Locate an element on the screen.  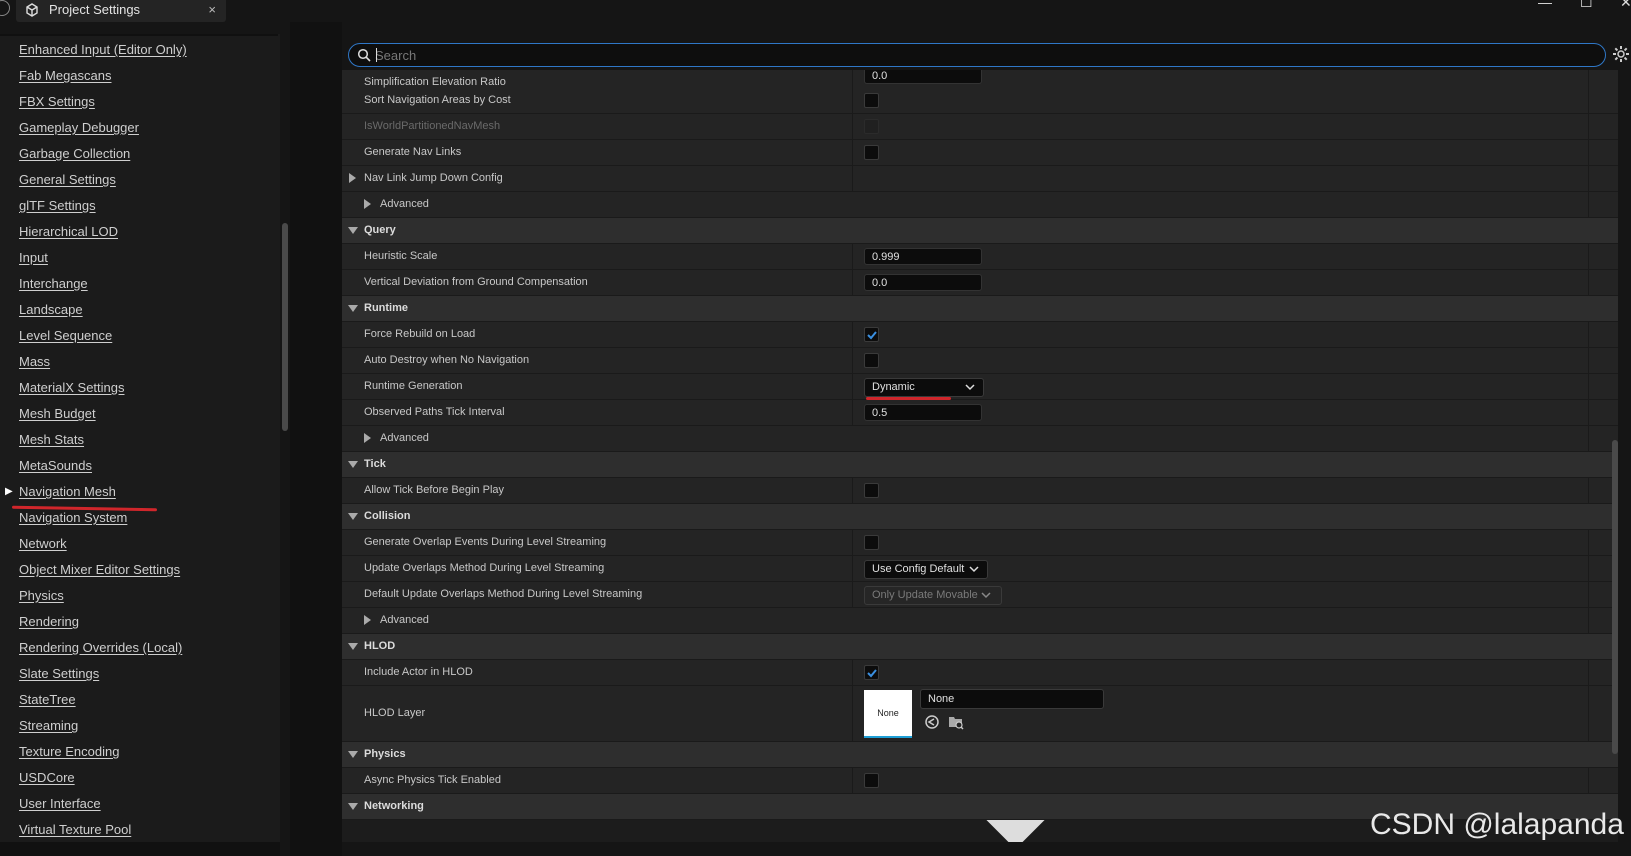
sidebar-item-slate-settings: Slate Settings is located at coordinates (59, 673).